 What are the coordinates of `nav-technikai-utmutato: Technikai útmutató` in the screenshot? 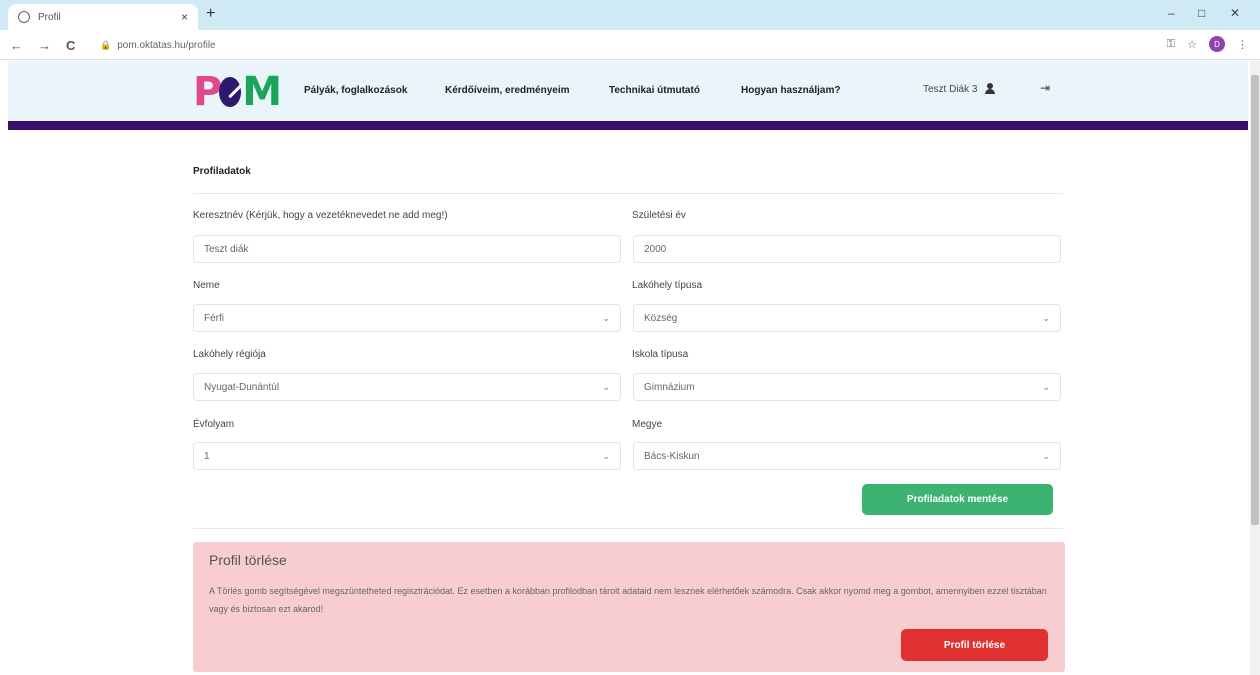 It's located at (654, 90).